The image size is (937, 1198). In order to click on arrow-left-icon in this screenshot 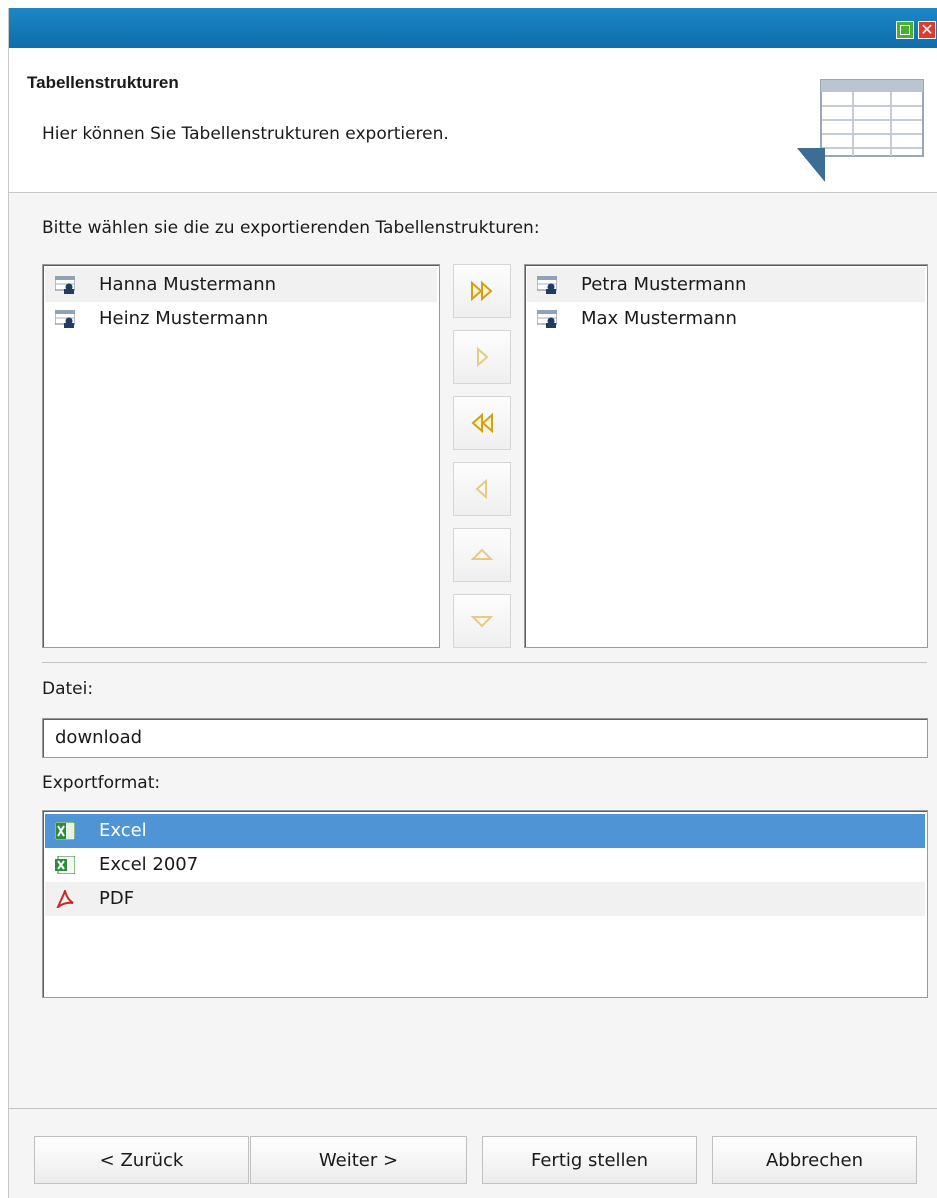, I will do `click(481, 489)`.